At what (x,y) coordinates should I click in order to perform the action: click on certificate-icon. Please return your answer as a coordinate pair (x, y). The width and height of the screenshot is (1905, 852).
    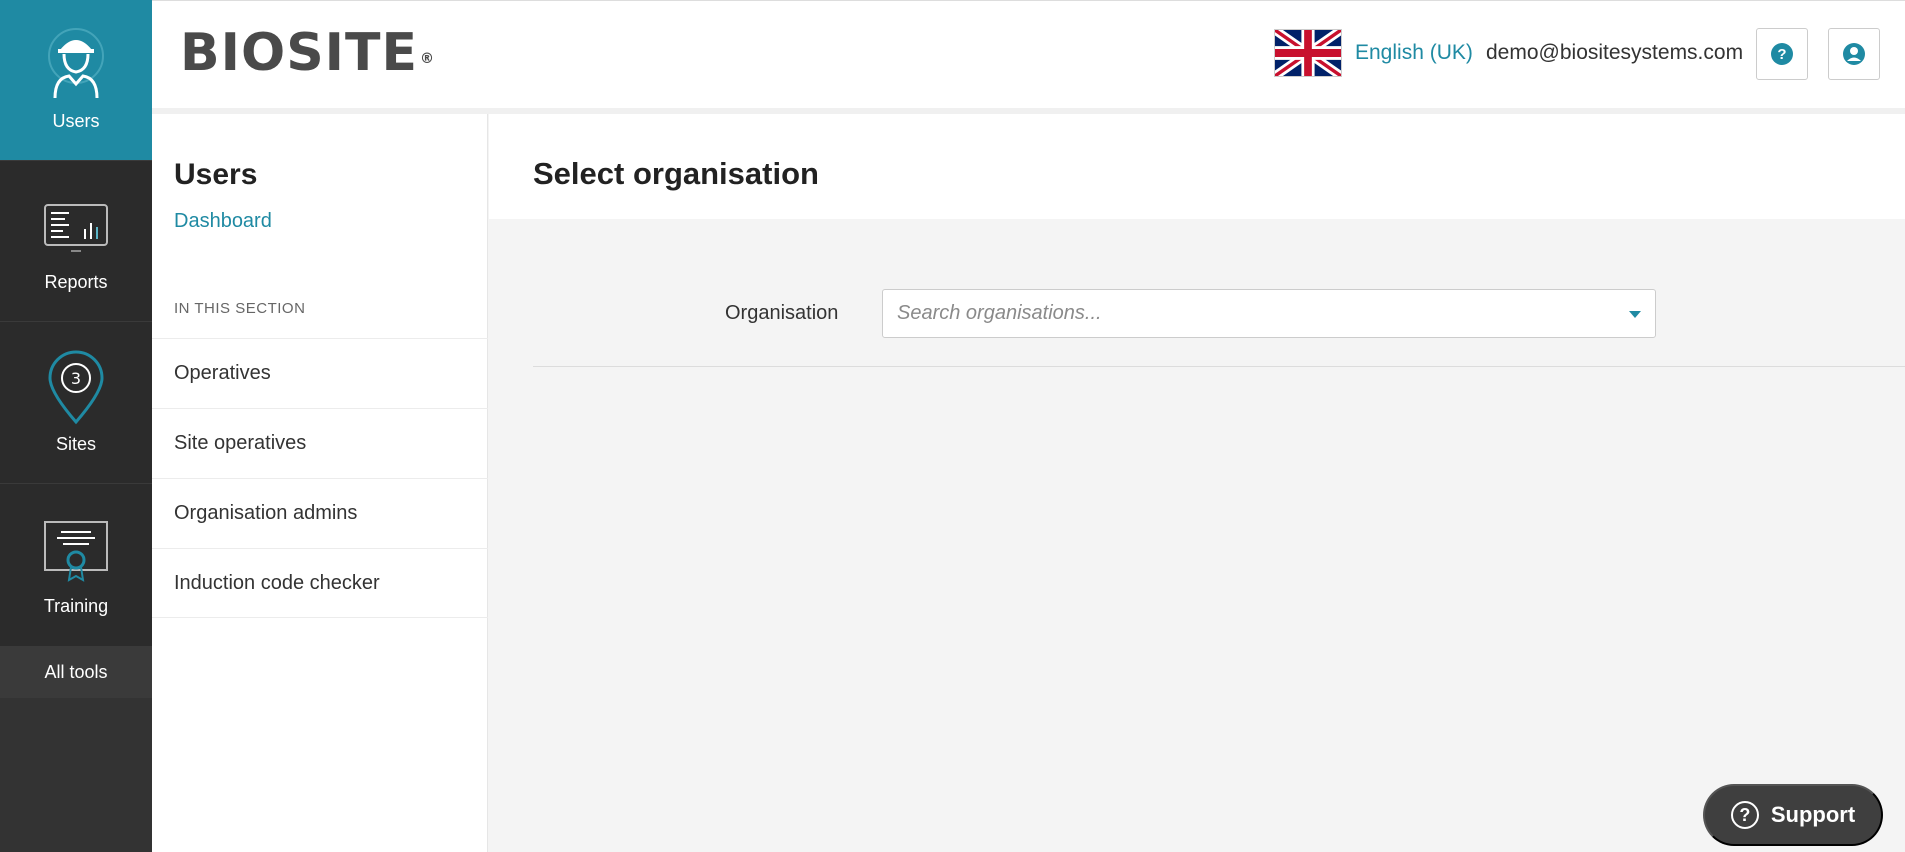
    Looking at the image, I should click on (76, 551).